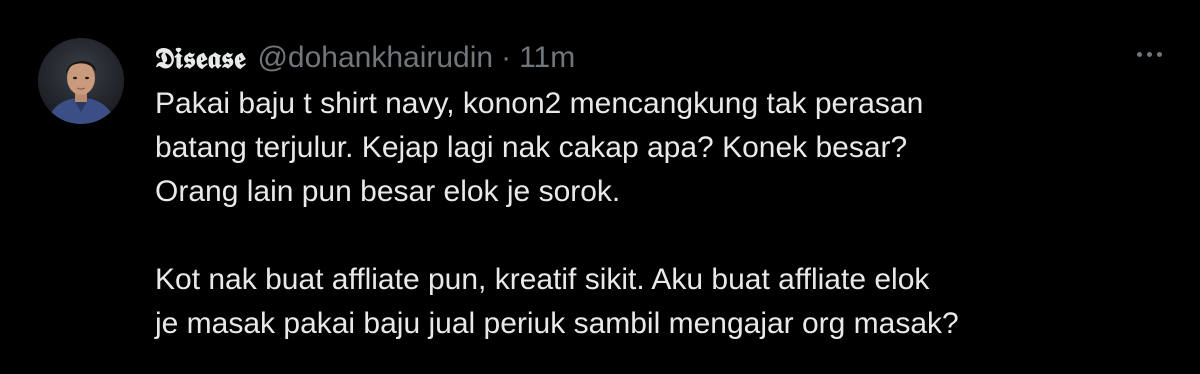  Describe the element at coordinates (1149, 54) in the screenshot. I see `more-horizontal-icon` at that location.